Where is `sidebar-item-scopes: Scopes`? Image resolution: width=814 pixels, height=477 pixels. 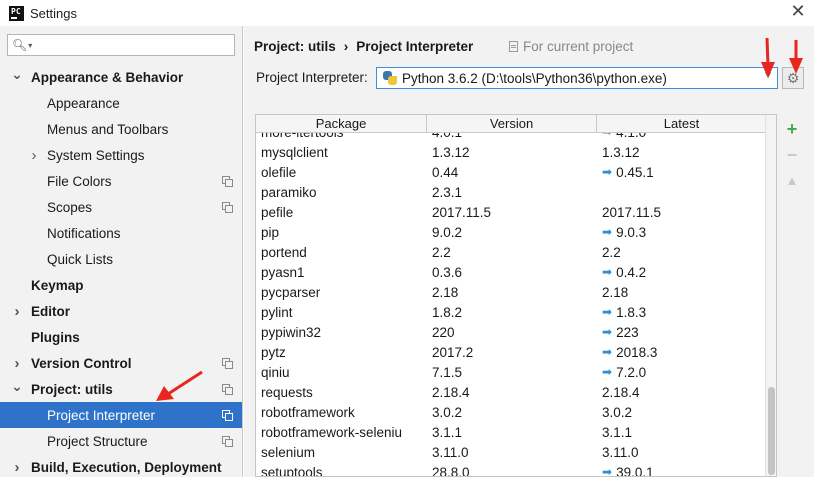
sidebar-item-scopes: Scopes is located at coordinates (121, 207).